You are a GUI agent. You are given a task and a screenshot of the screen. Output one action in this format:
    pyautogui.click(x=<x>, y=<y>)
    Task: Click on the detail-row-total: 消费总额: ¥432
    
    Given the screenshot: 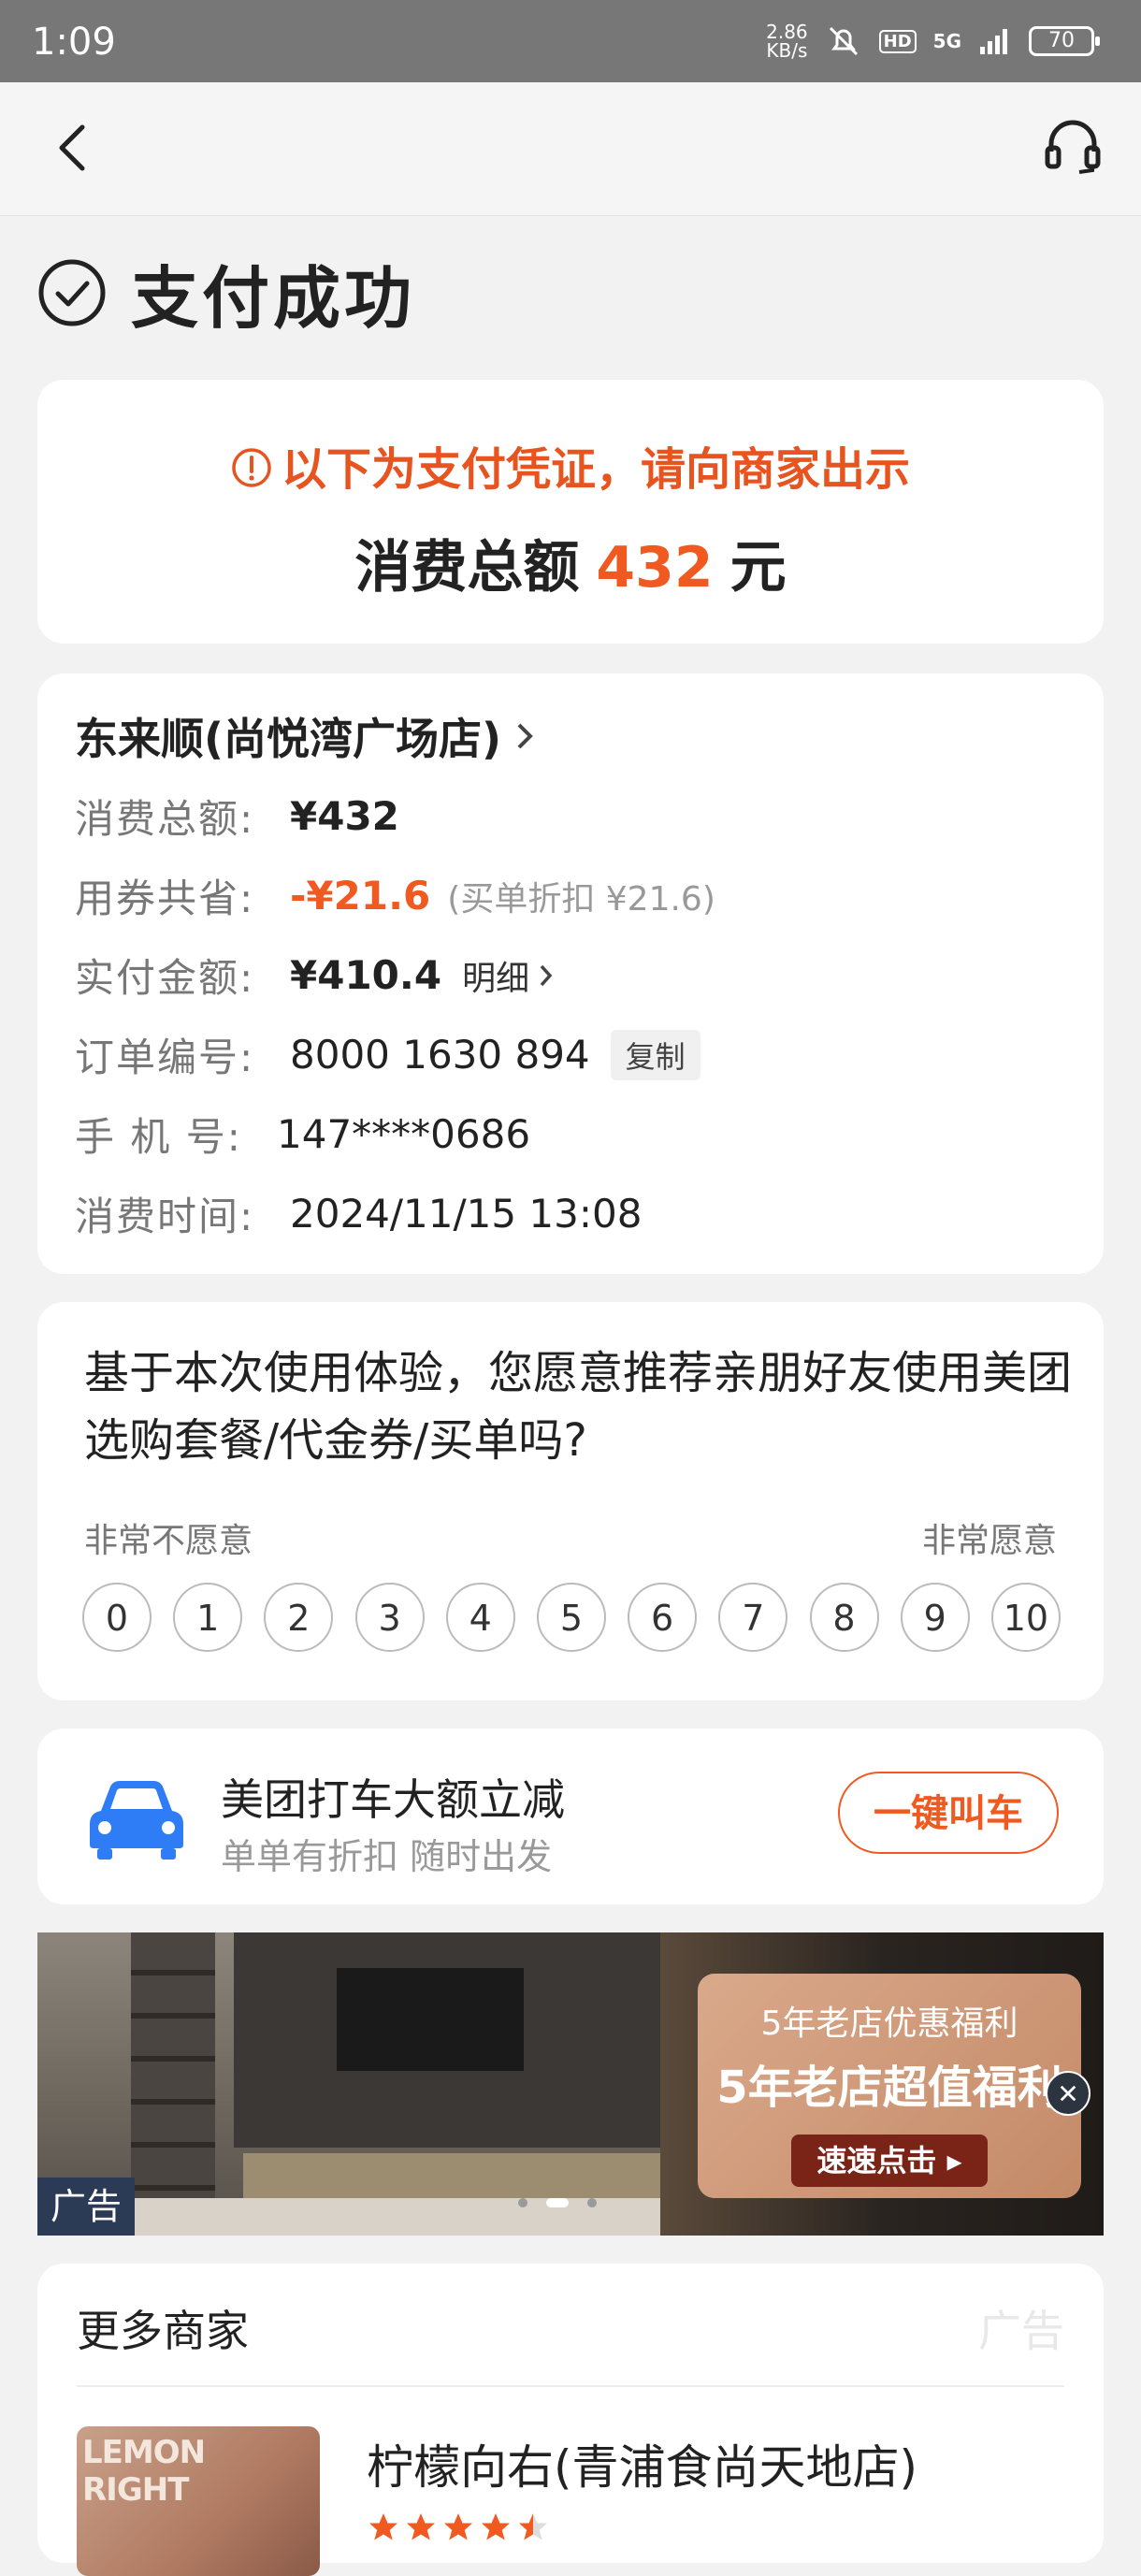 What is the action you would take?
    pyautogui.click(x=237, y=816)
    